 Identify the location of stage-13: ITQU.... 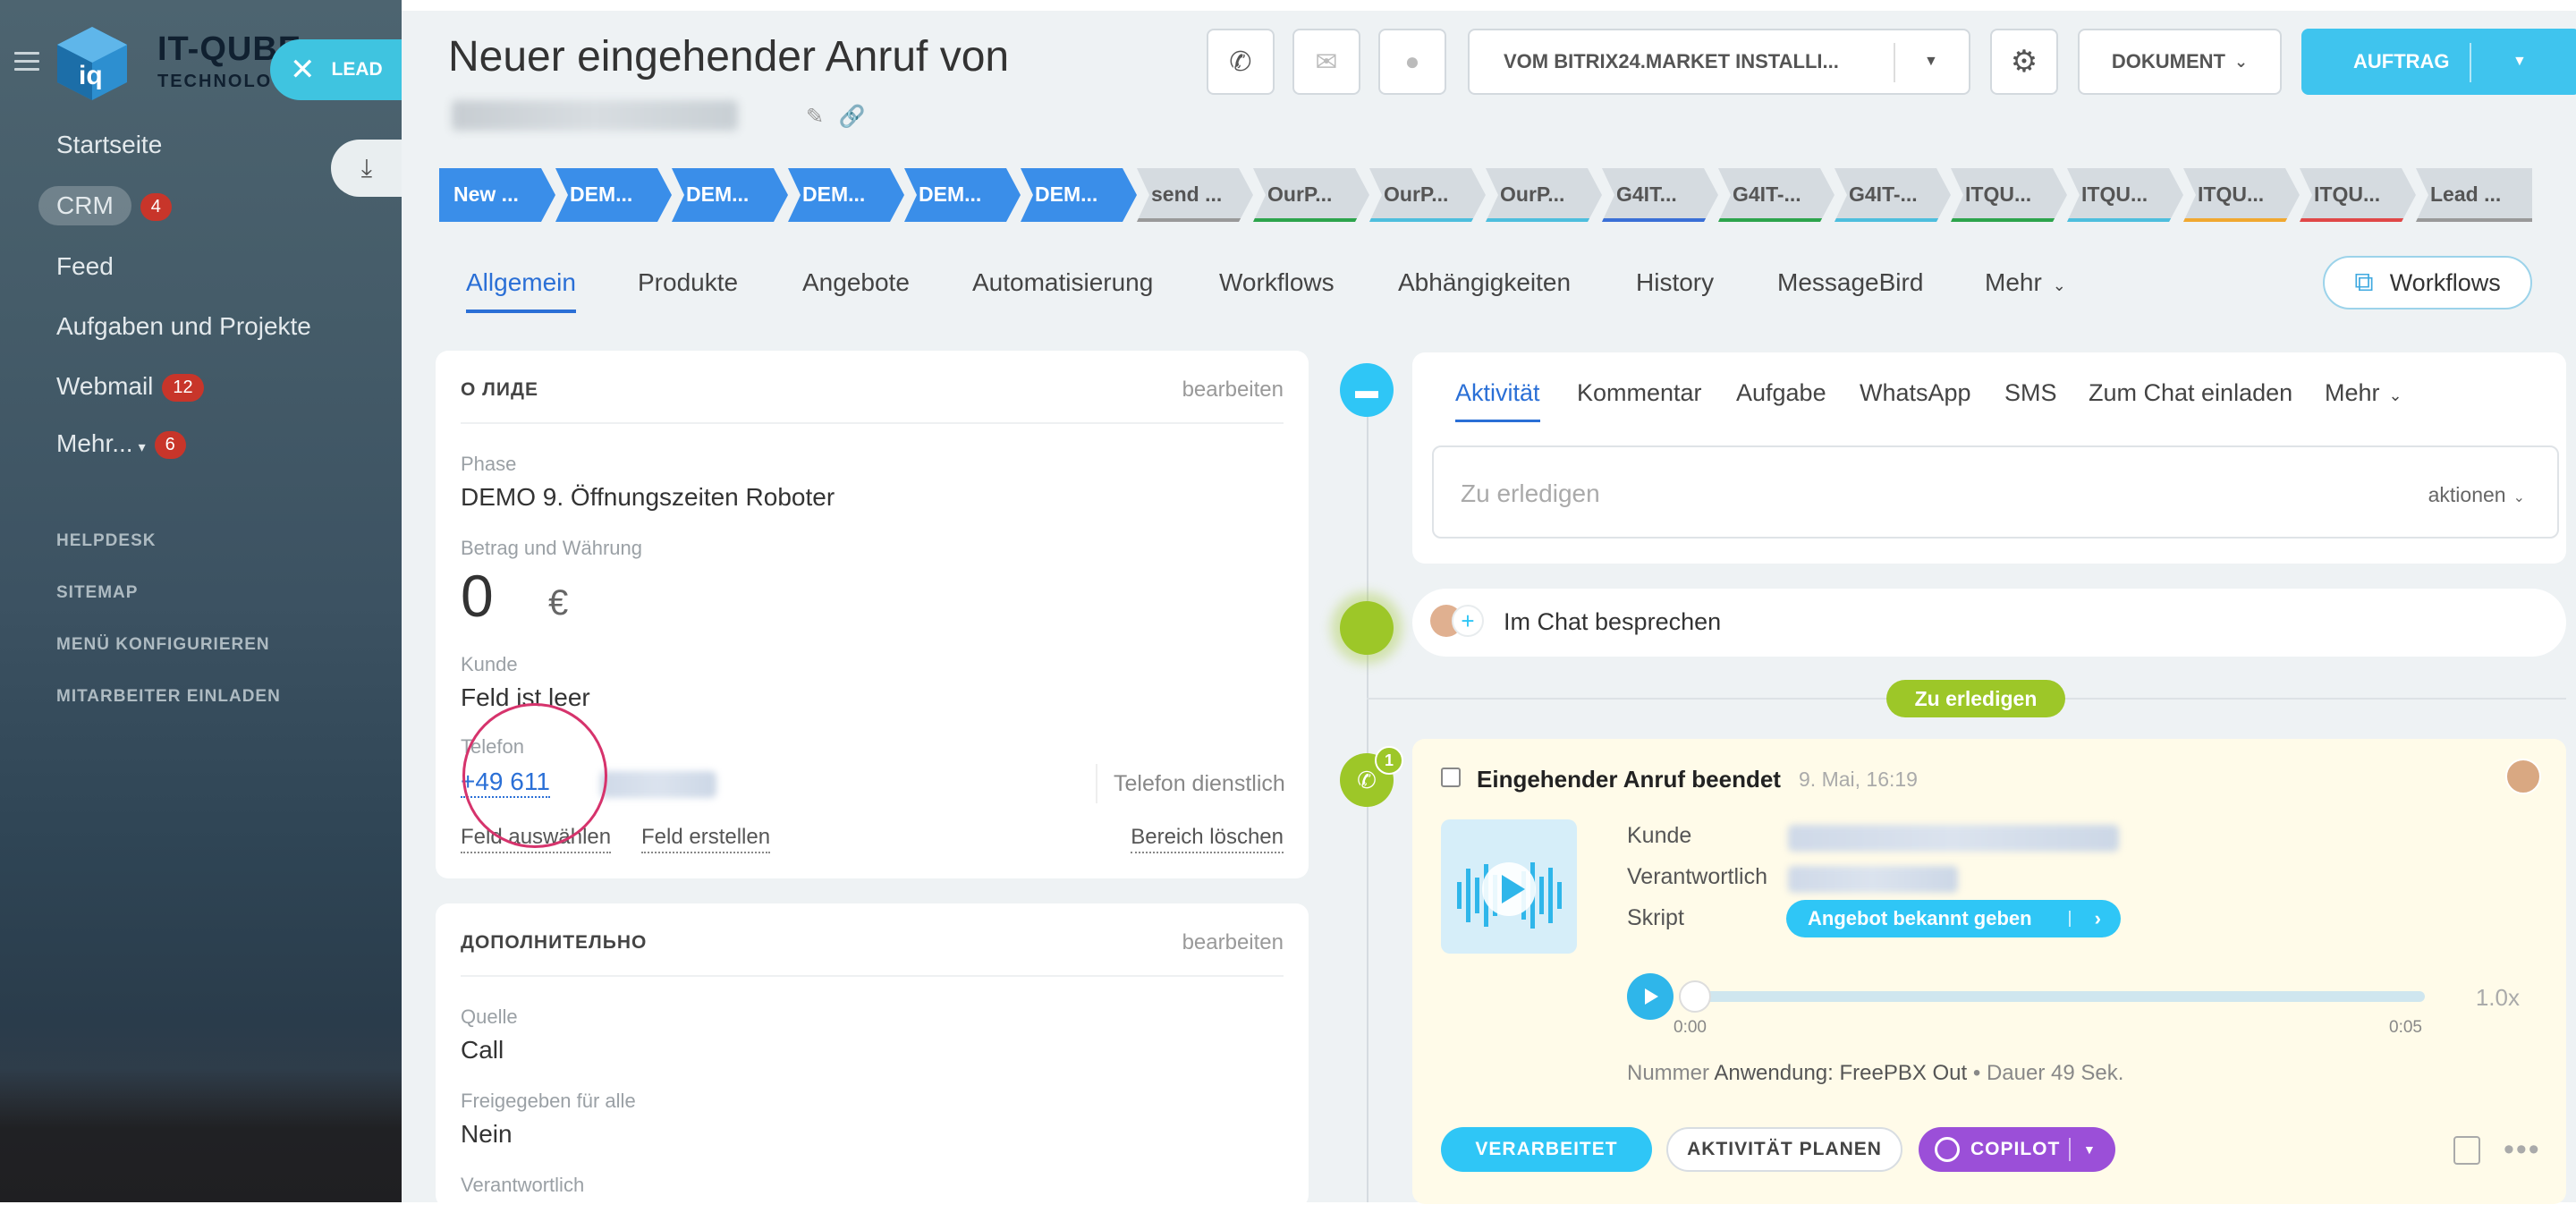
(2009, 195).